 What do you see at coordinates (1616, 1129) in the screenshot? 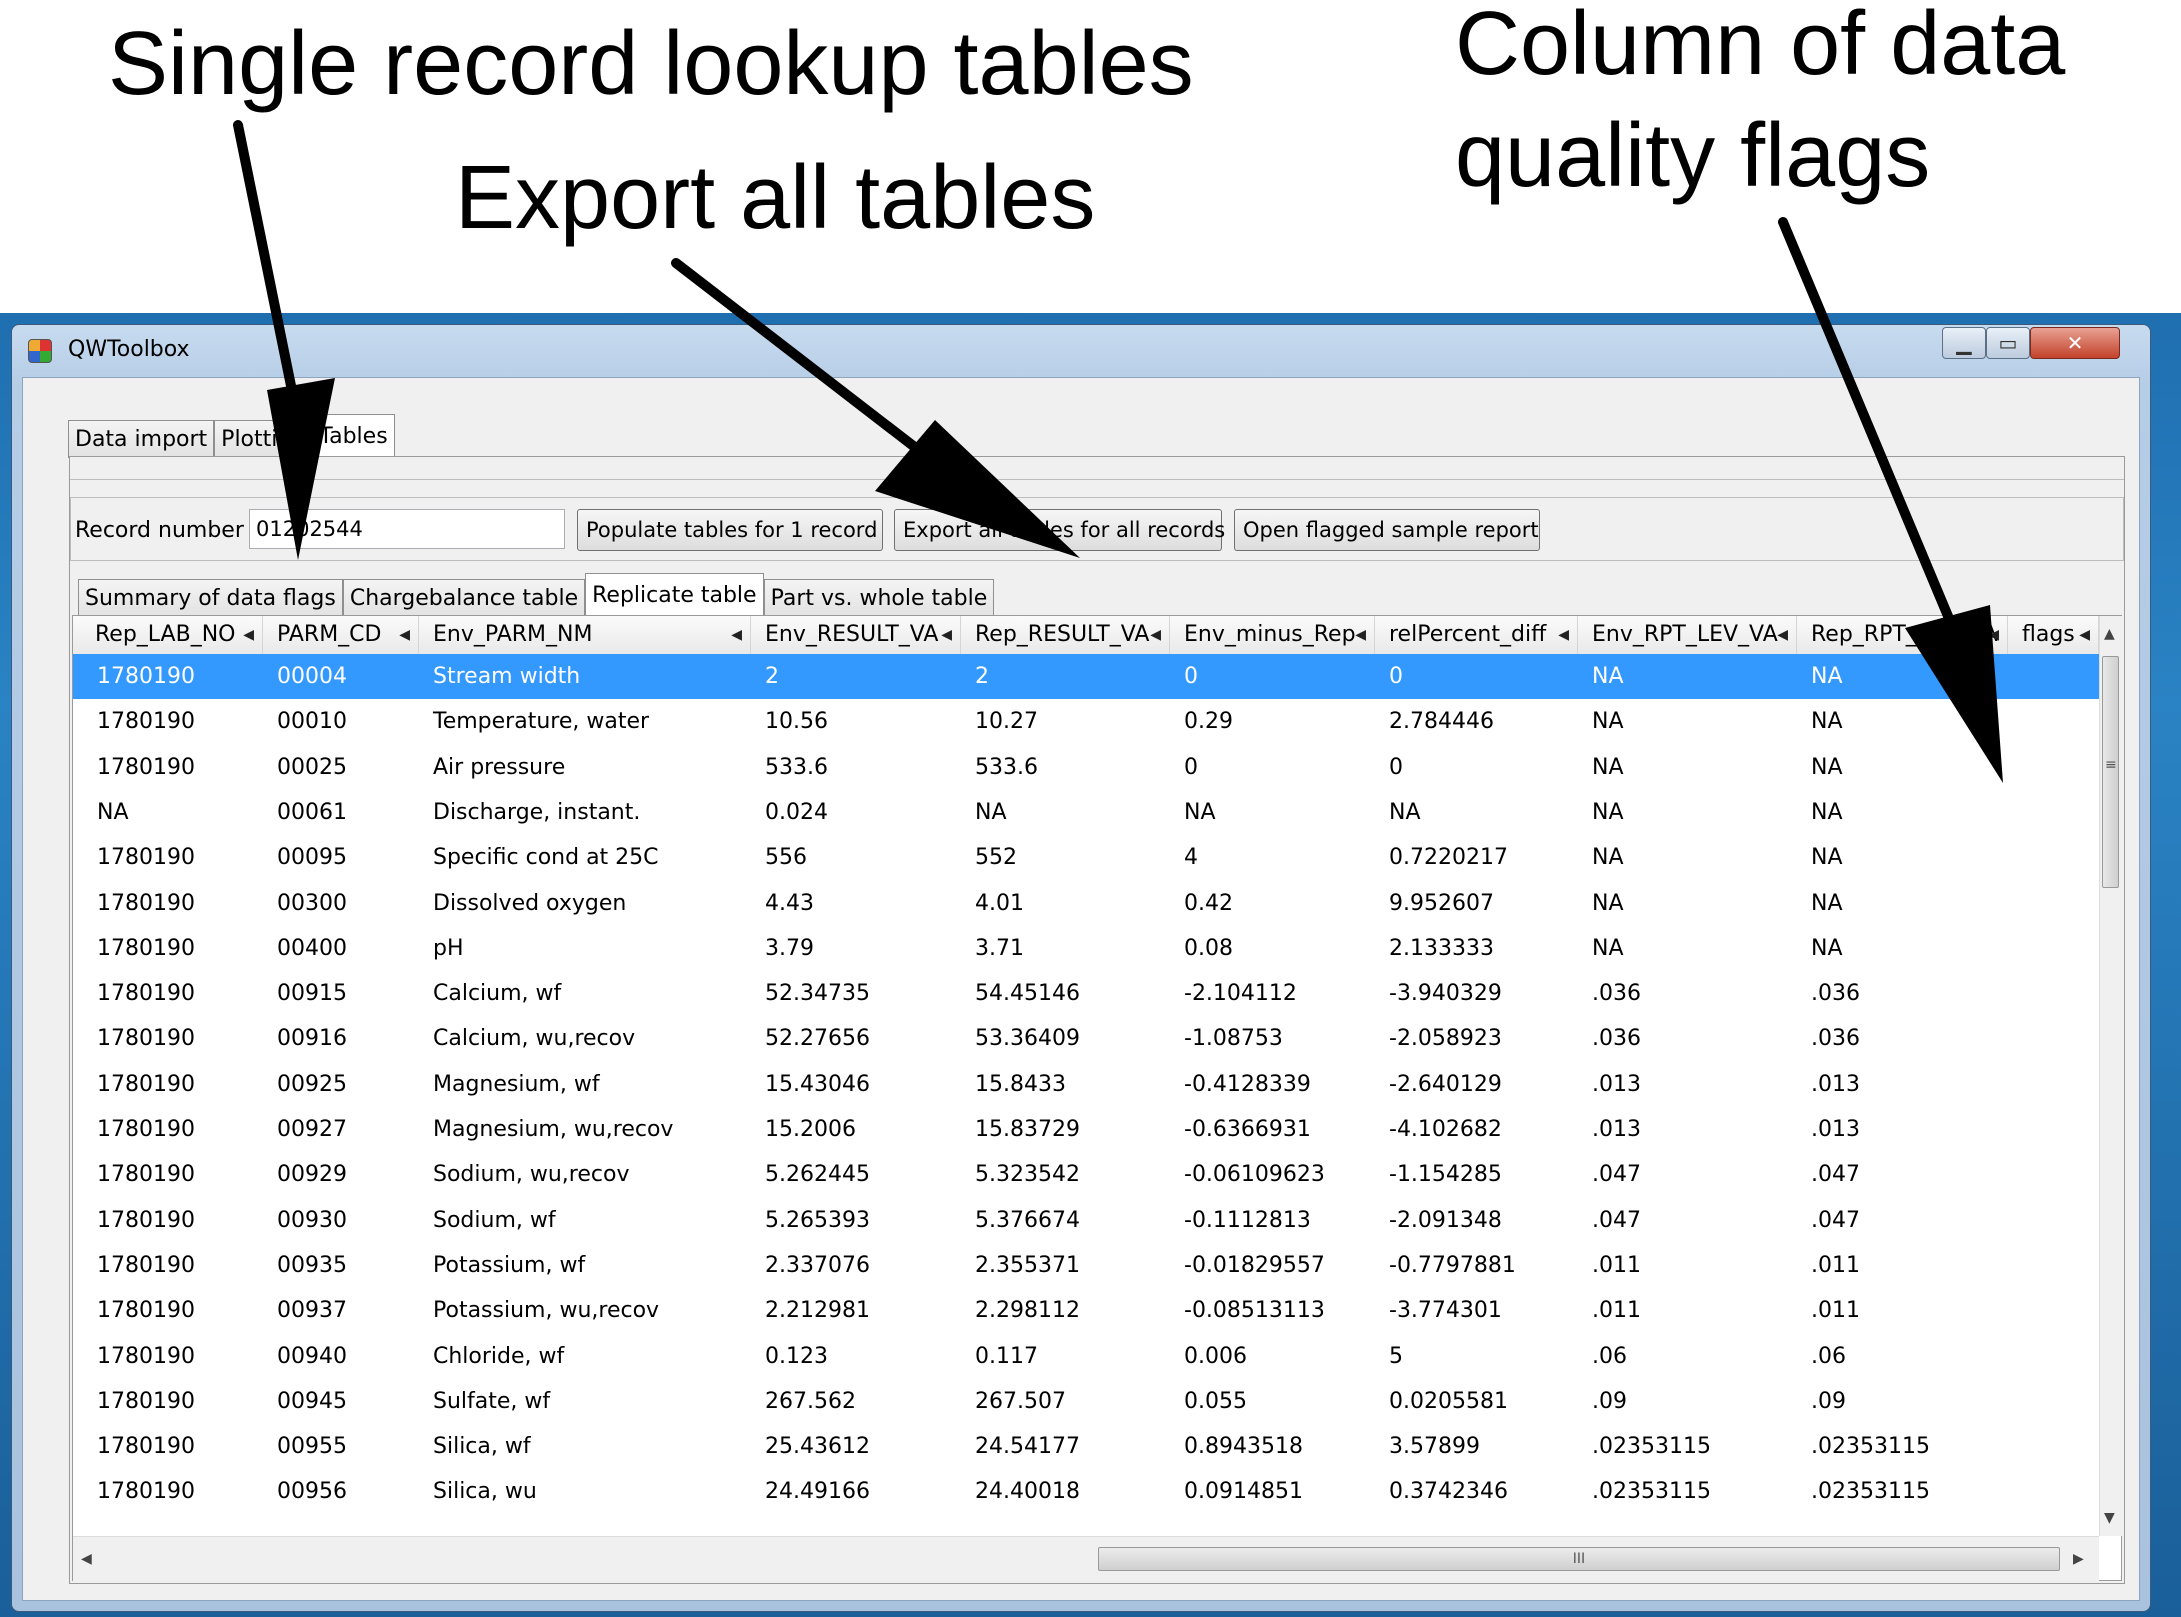
I see `table-cell: .013` at bounding box center [1616, 1129].